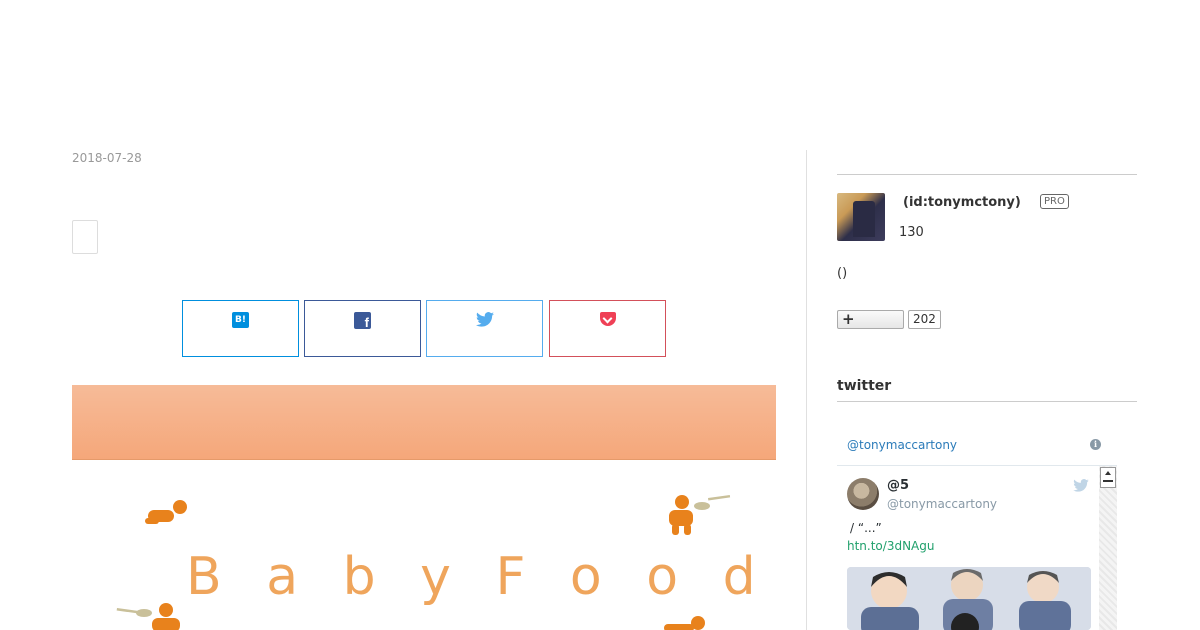  Describe the element at coordinates (1132, 20) in the screenshot. I see `hatena-dots-icon: ⁘` at that location.